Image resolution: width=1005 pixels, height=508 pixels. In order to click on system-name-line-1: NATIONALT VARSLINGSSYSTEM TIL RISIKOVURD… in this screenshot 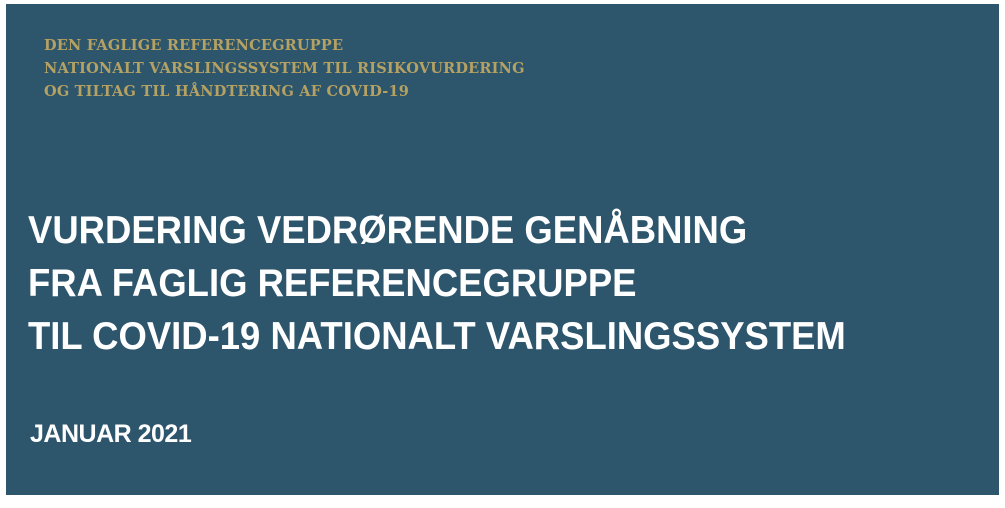, I will do `click(284, 68)`.